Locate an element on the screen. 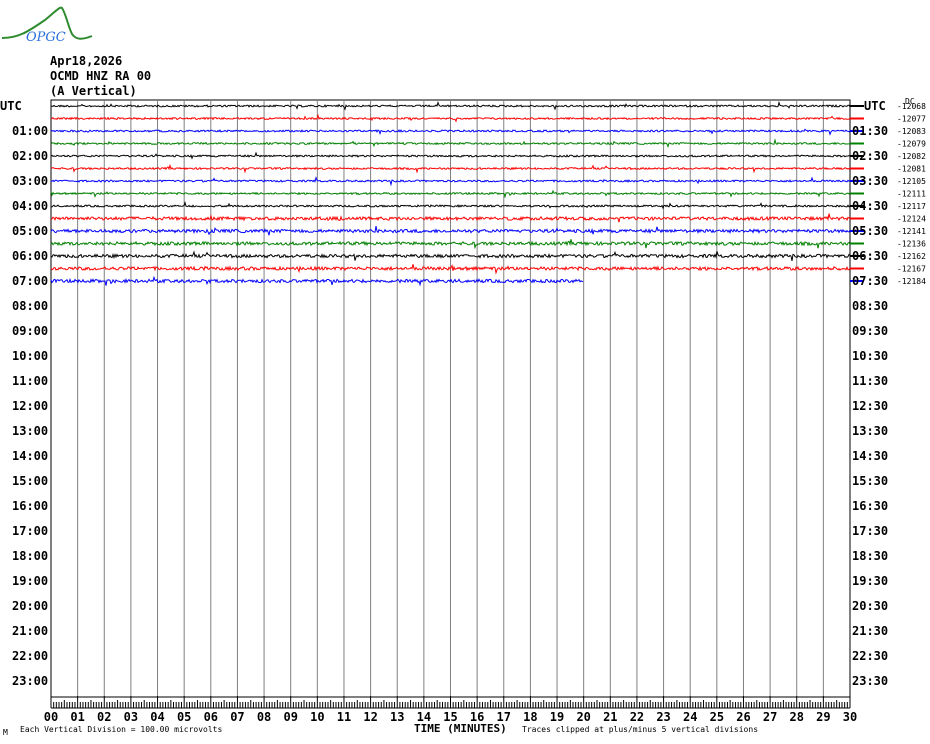  right-hour-label: 03:30 is located at coordinates (870, 181).